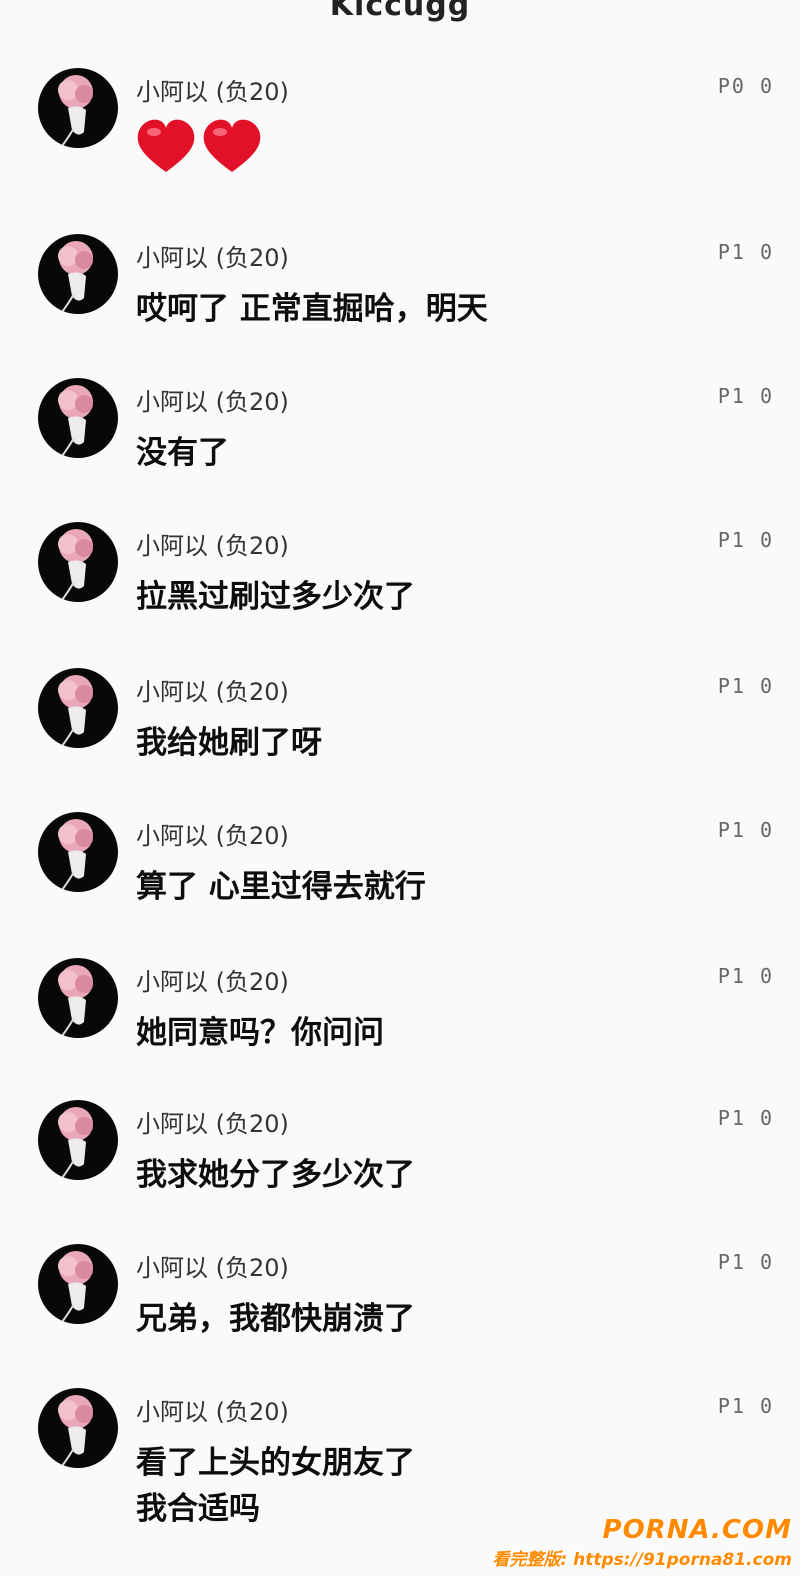  Describe the element at coordinates (260, 1033) in the screenshot. I see `message-text: 她同意吗？你问问` at that location.